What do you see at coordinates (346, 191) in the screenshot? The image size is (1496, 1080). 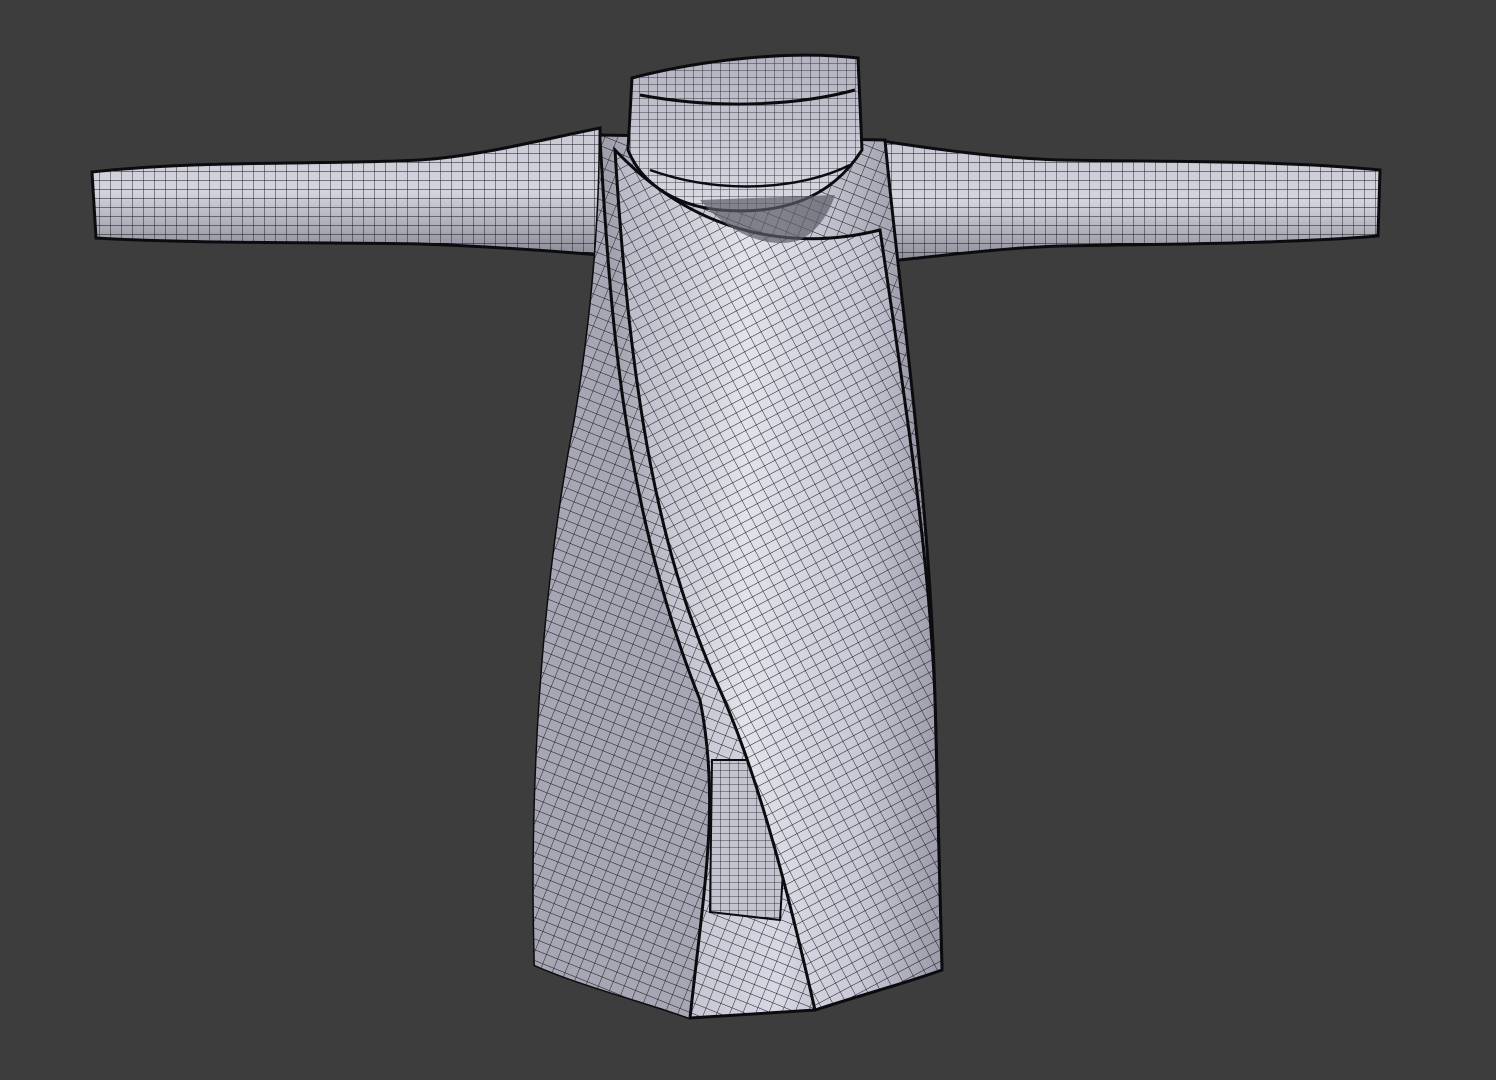 I see `left-sleeve` at bounding box center [346, 191].